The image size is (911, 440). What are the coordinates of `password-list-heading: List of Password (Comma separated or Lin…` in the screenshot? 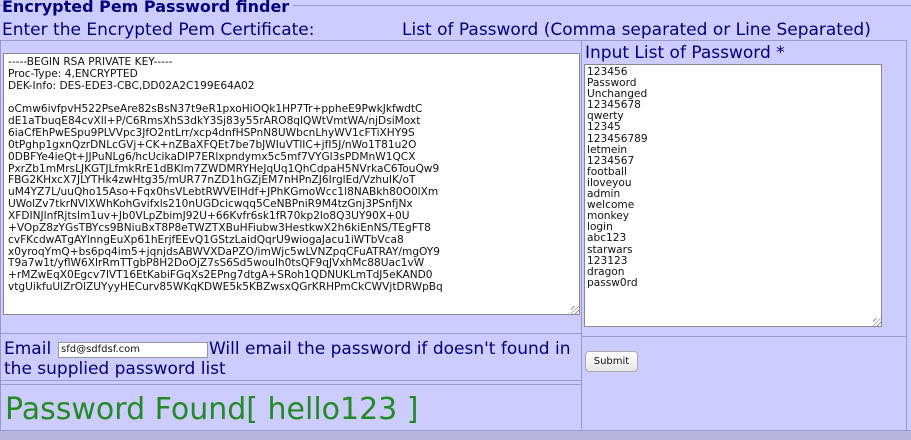 It's located at (636, 30).